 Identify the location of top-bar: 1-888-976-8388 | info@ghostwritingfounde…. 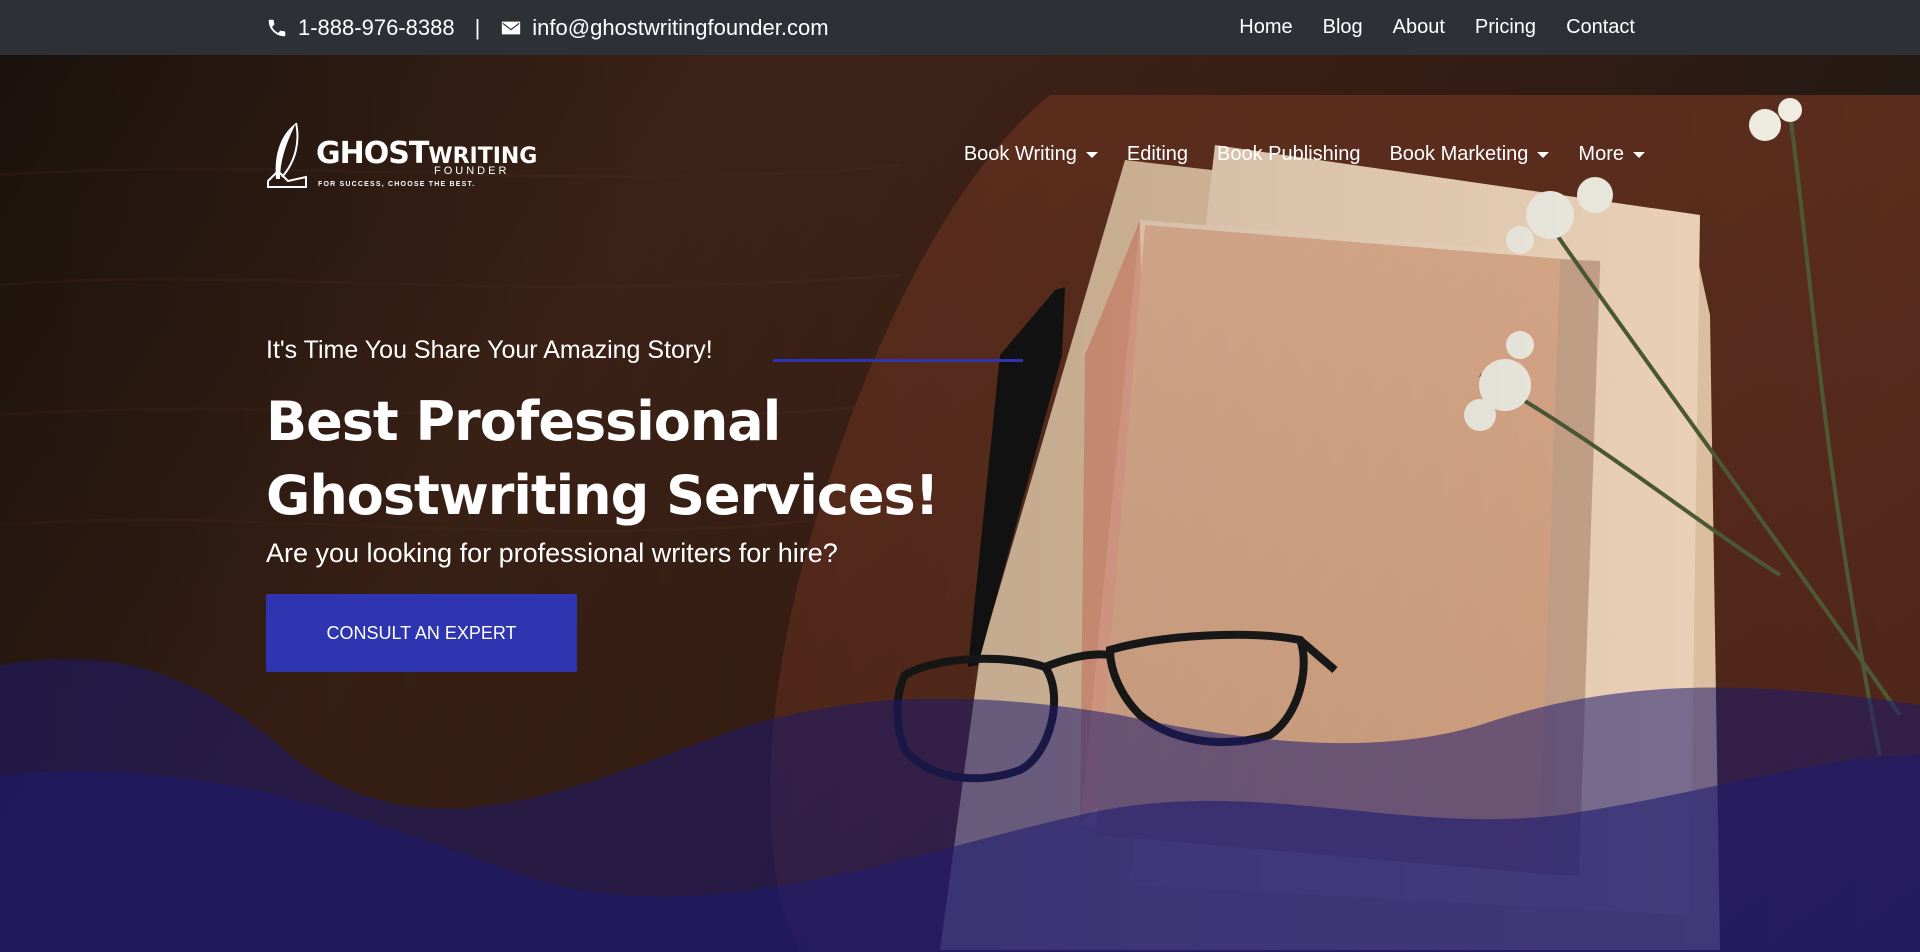
(960, 27).